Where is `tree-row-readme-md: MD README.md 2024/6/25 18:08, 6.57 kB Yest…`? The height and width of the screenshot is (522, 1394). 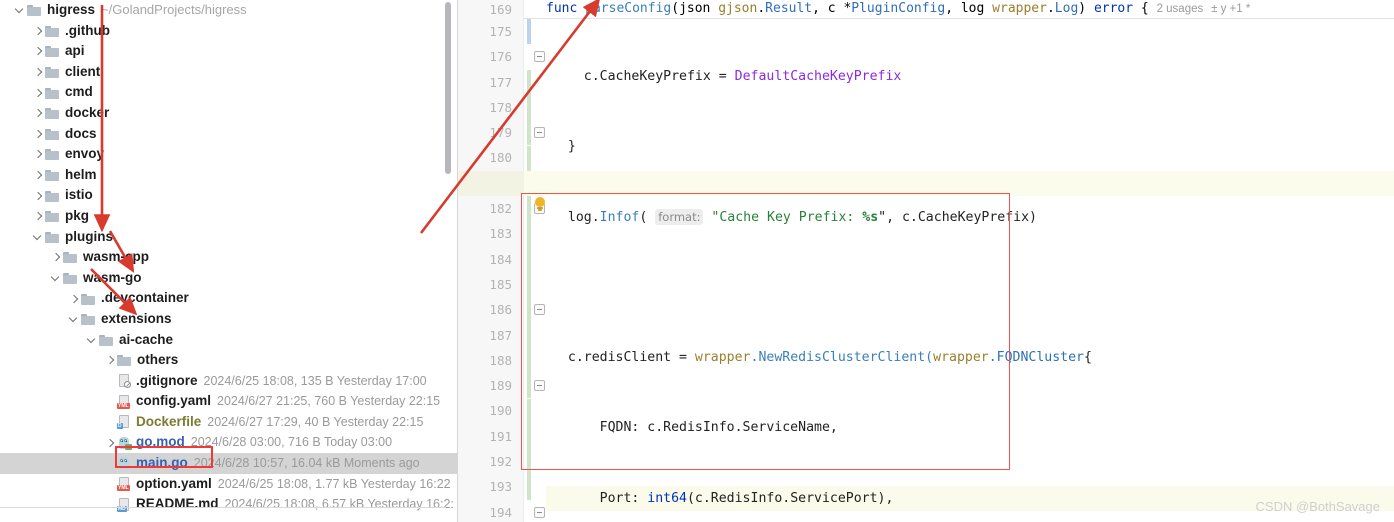 tree-row-readme-md: MD README.md 2024/6/25 18:08, 6.57 kB Yest… is located at coordinates (228, 504).